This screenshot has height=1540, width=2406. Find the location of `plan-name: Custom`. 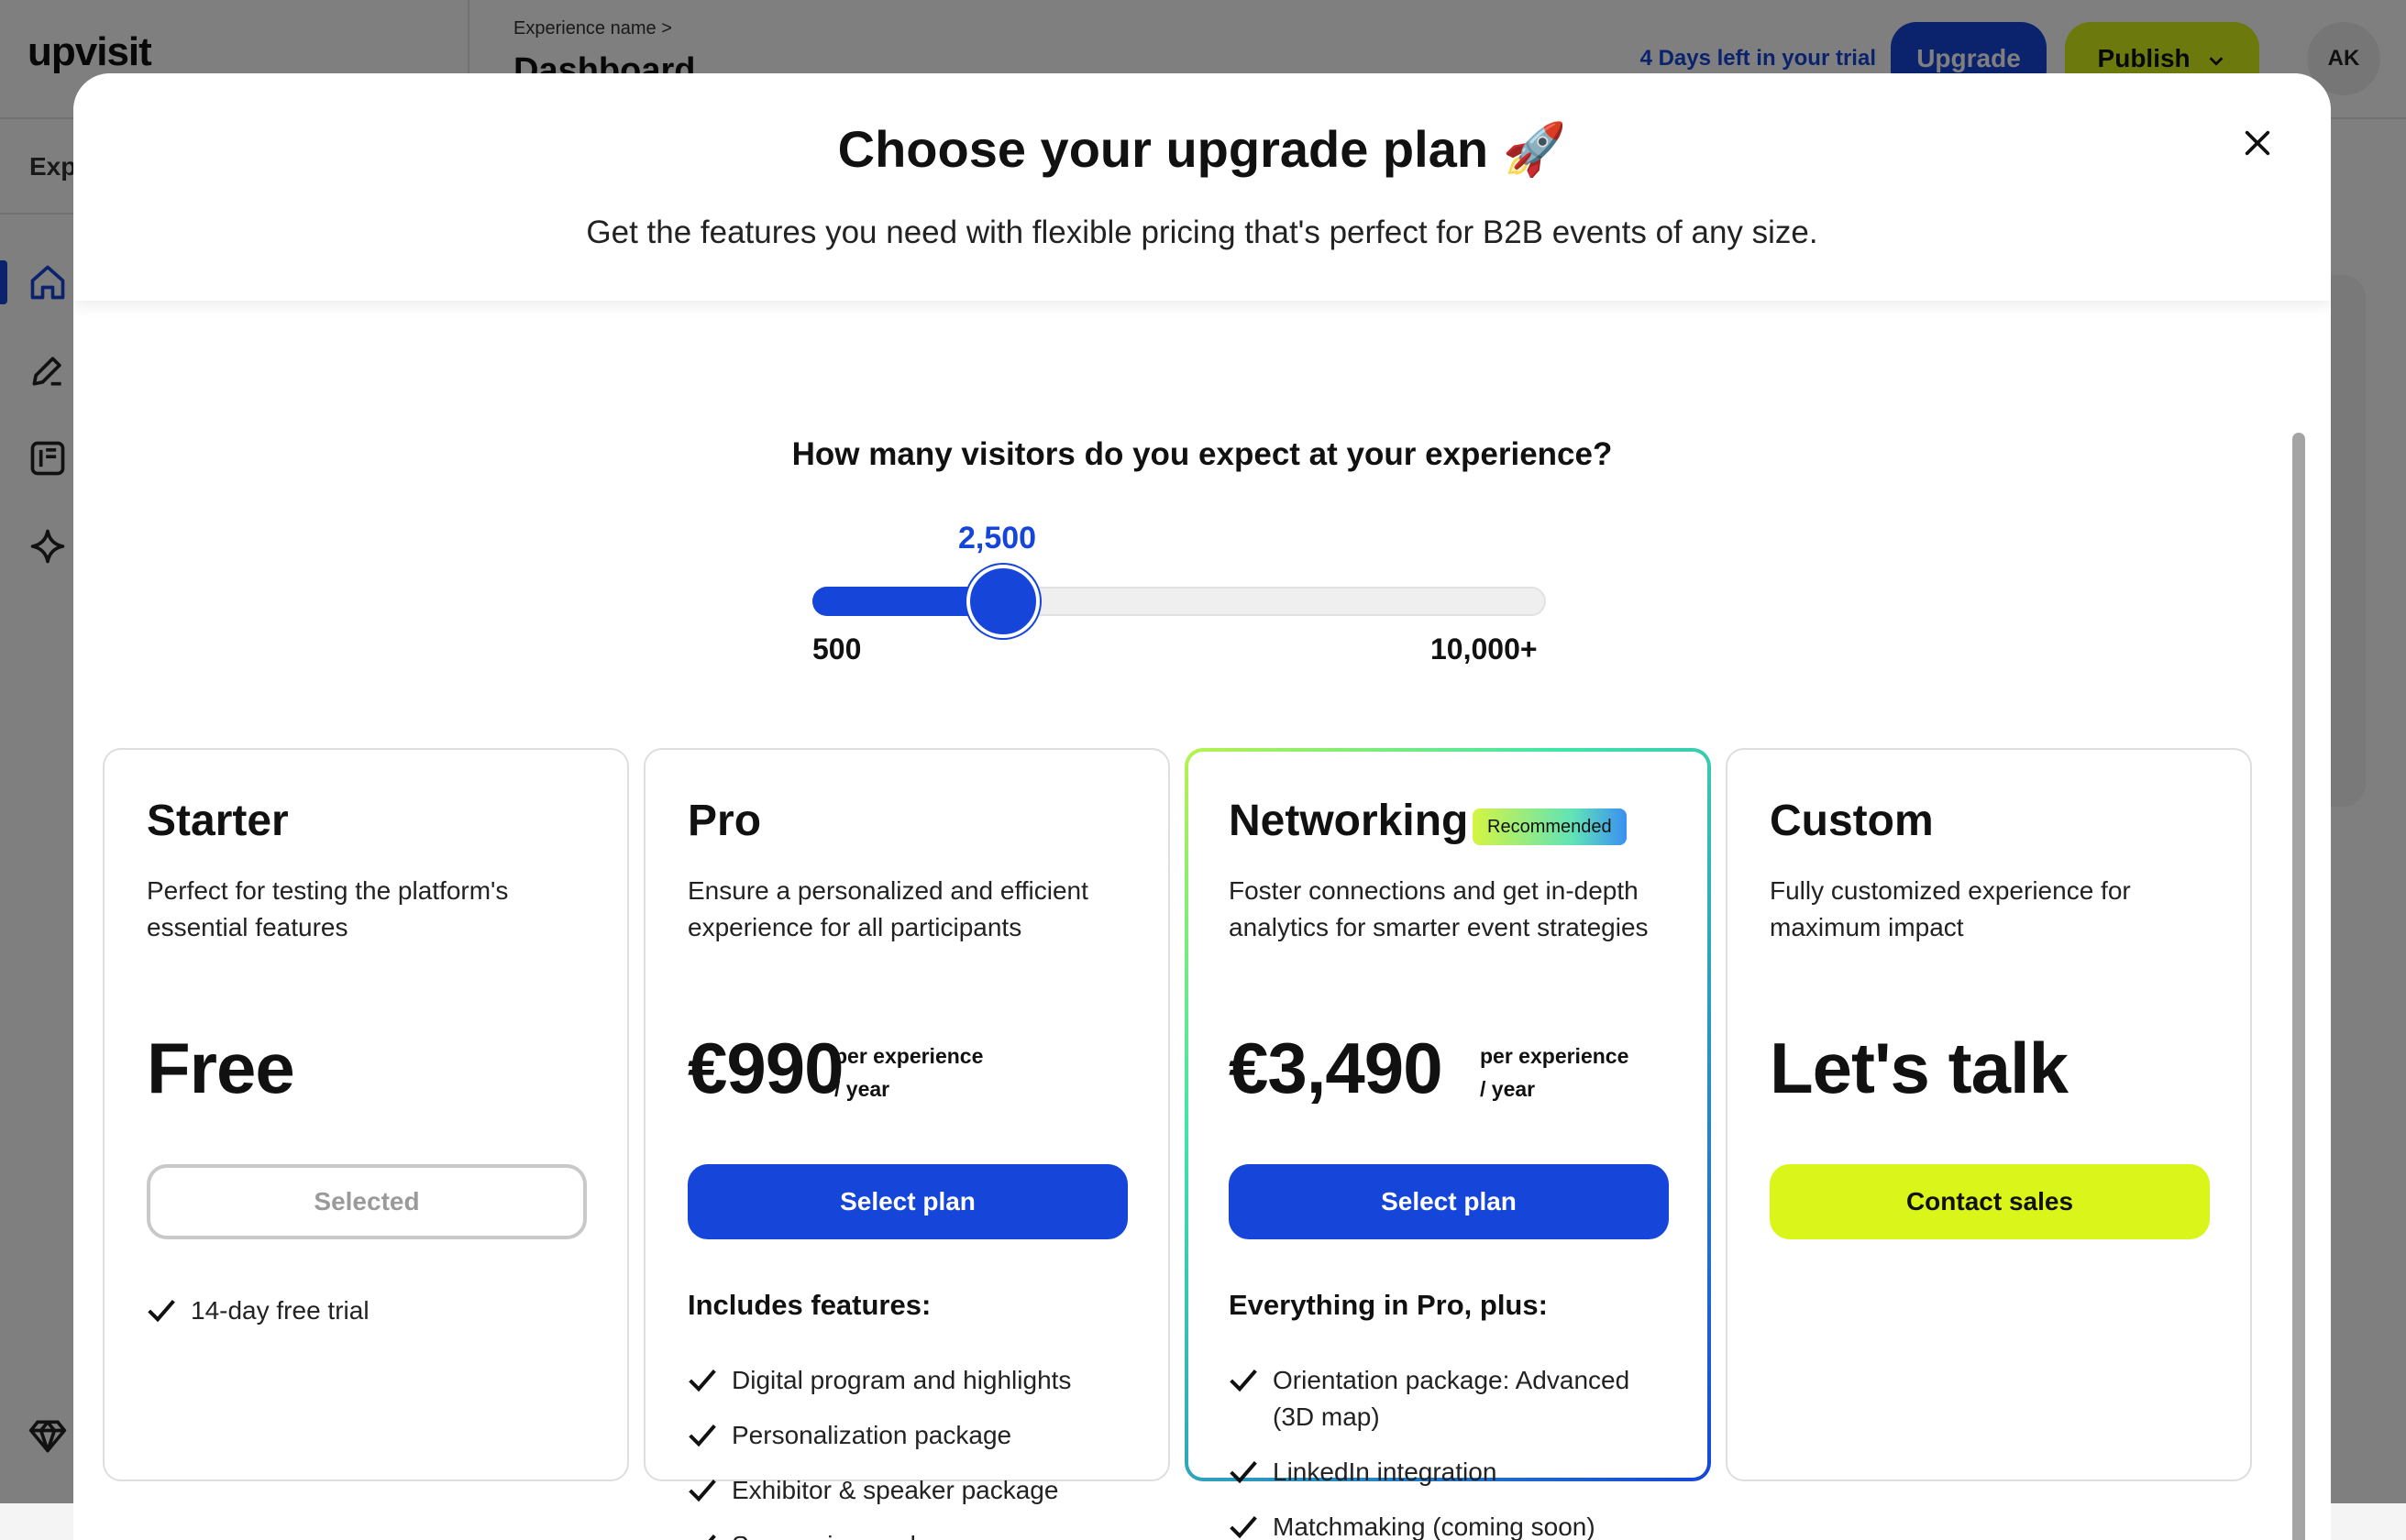

plan-name: Custom is located at coordinates (1852, 821).